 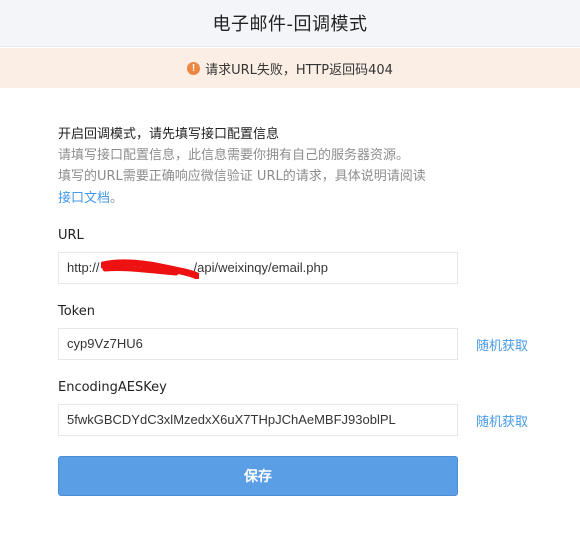 What do you see at coordinates (502, 420) in the screenshot?
I see `aeskey-random-link: 随机获取` at bounding box center [502, 420].